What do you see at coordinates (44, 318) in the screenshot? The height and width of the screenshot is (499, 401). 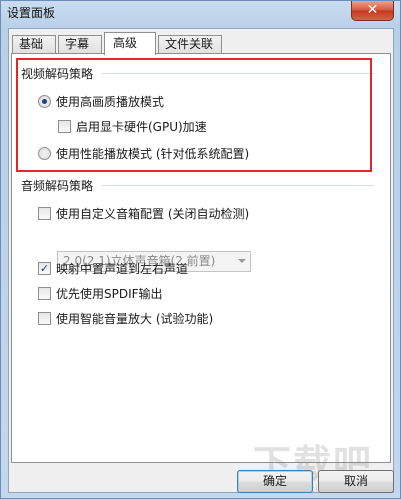 I see `smart-volume-checkbox` at bounding box center [44, 318].